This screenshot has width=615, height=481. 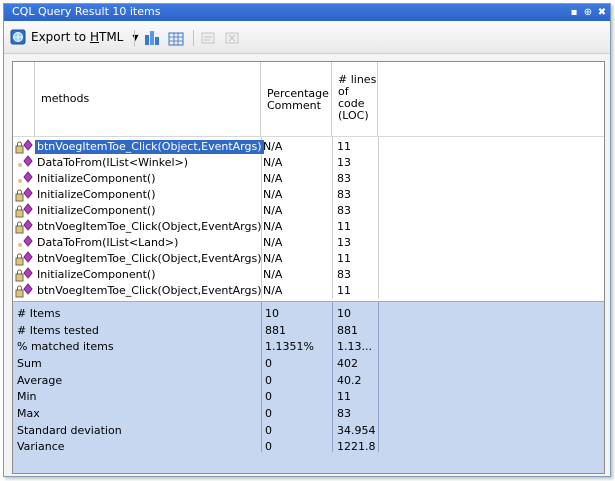 I want to click on table-row: DataToFrom(IList<Winkel>) N/A 13, so click(x=308, y=163).